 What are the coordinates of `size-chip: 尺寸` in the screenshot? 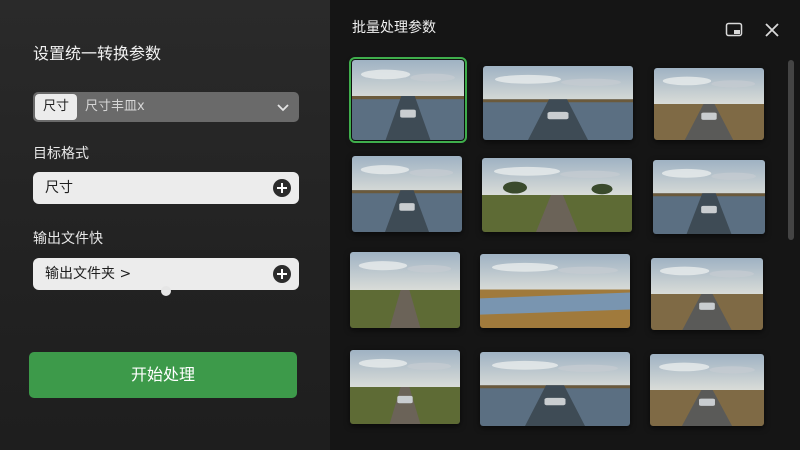 It's located at (56, 107).